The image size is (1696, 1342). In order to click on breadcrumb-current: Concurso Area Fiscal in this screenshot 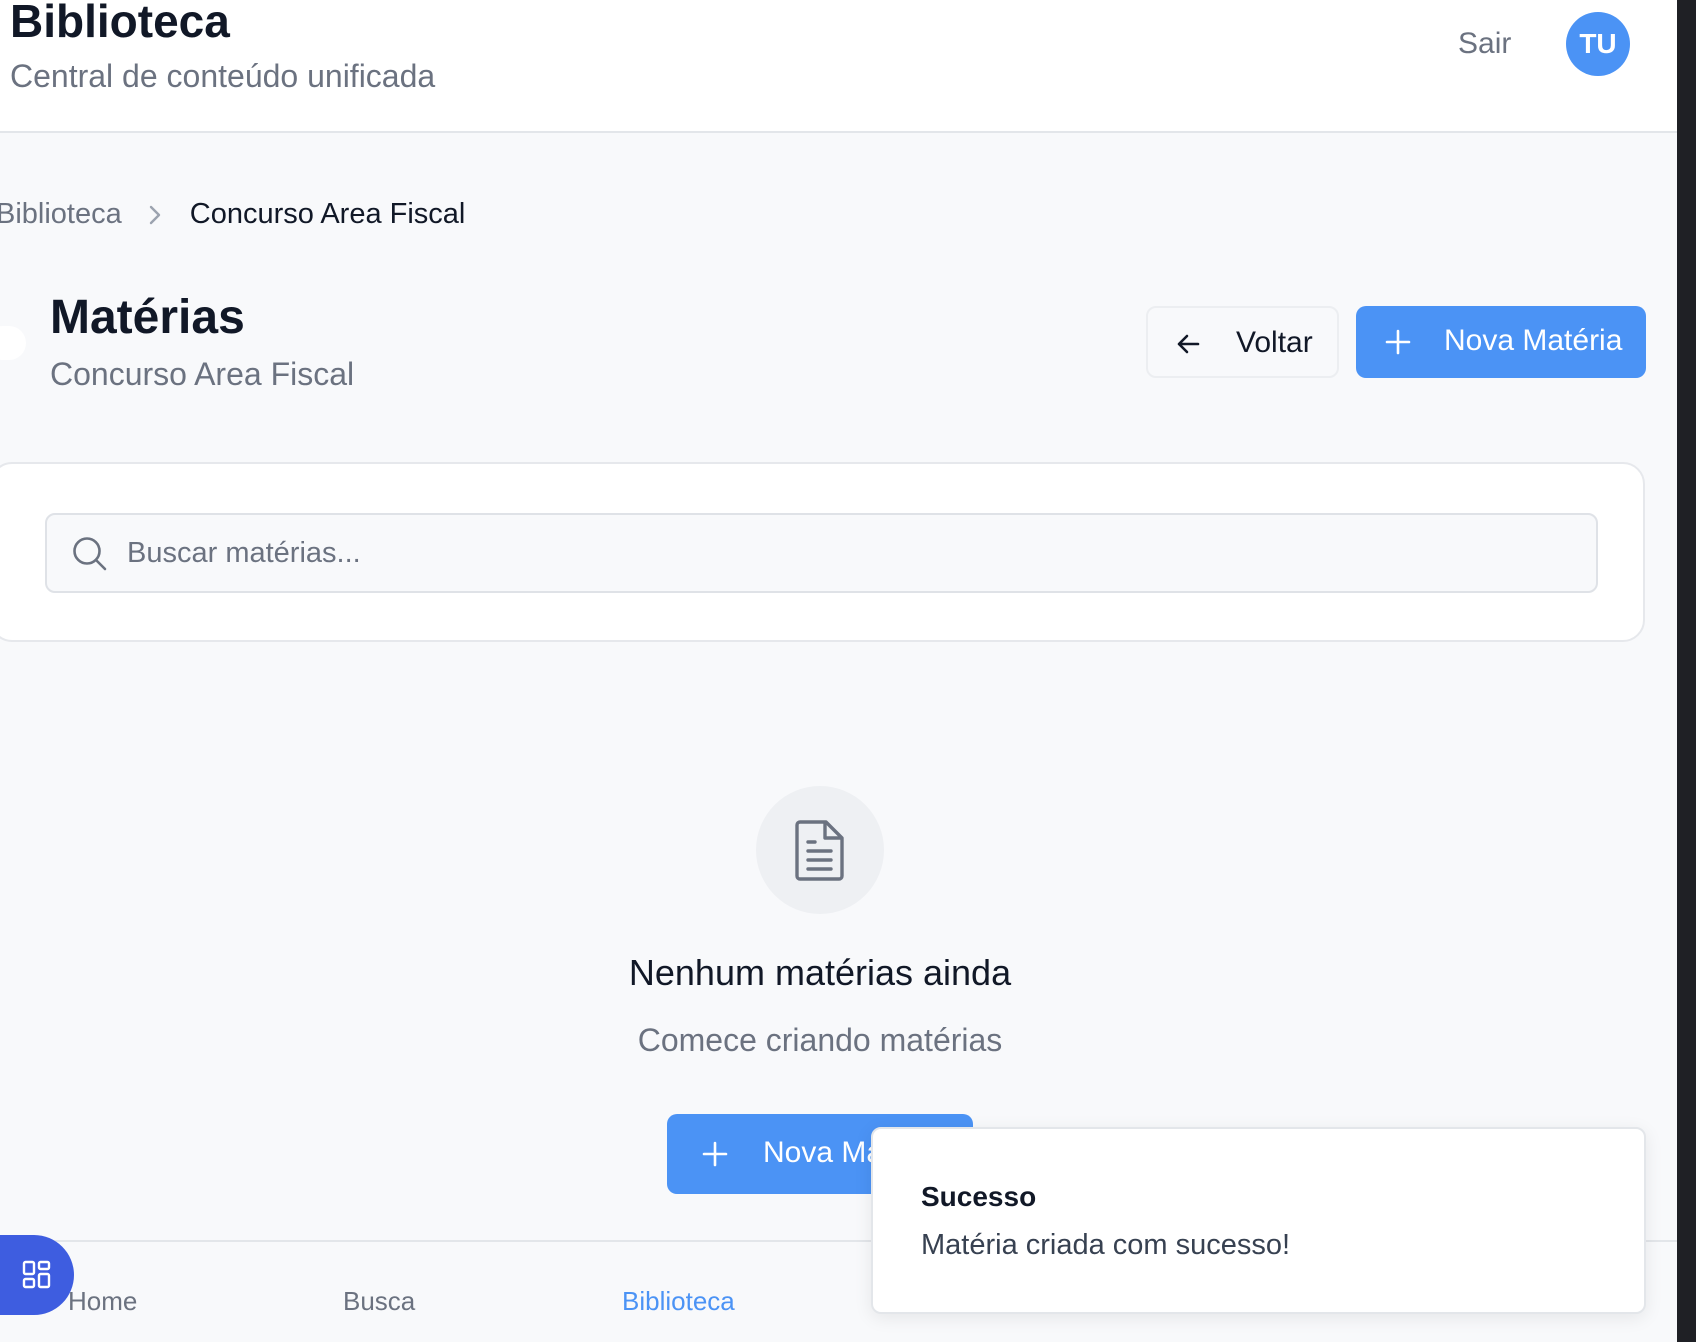, I will do `click(327, 214)`.